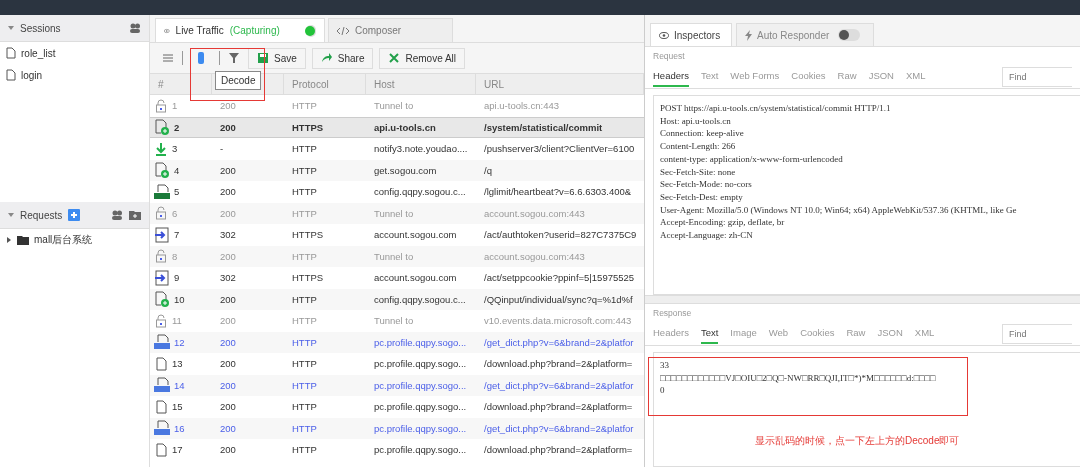  What do you see at coordinates (175, 213) in the screenshot?
I see `row-number: 6` at bounding box center [175, 213].